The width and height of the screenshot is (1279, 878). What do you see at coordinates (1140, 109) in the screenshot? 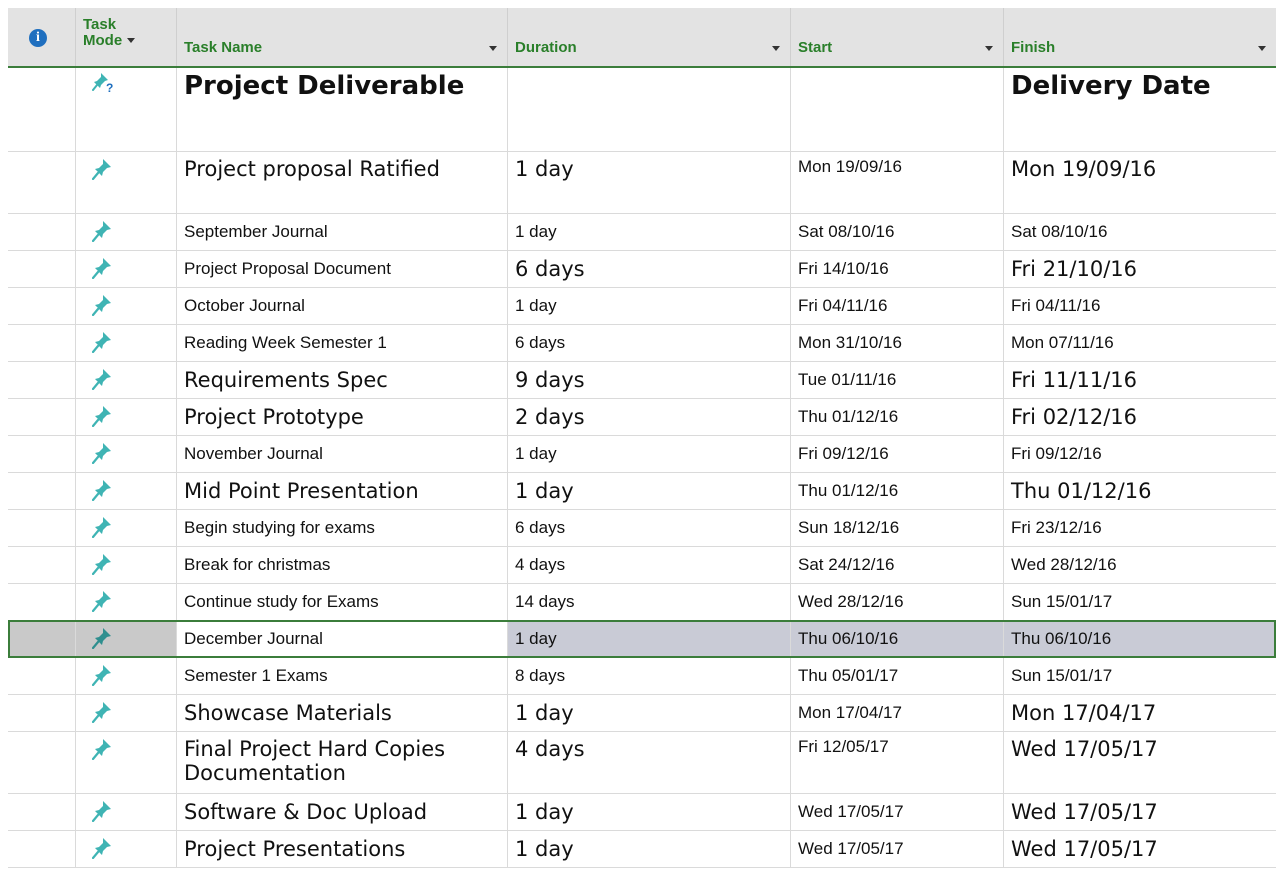
I see `finish-cell: Delivery Date` at bounding box center [1140, 109].